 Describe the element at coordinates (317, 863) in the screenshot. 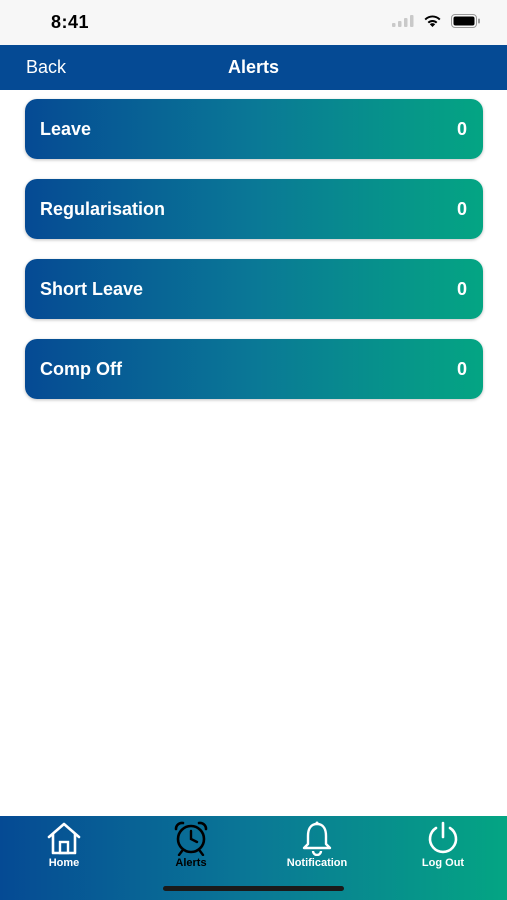

I see `tab-label: Notification` at that location.